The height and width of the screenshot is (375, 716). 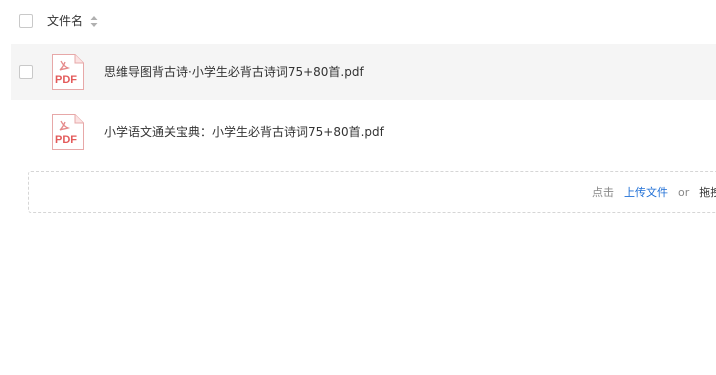 I want to click on column-header-filename: 文件名, so click(x=65, y=21).